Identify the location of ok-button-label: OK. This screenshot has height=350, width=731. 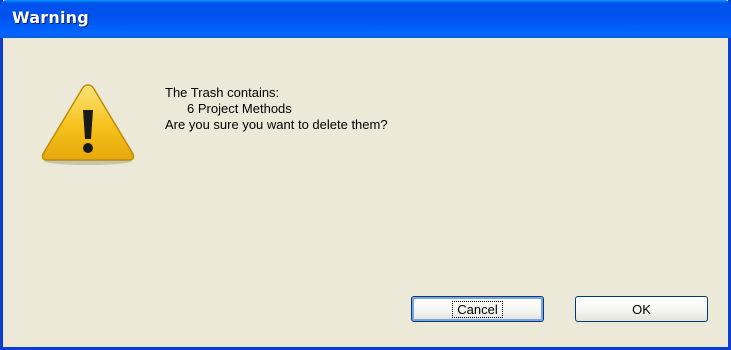
(641, 309).